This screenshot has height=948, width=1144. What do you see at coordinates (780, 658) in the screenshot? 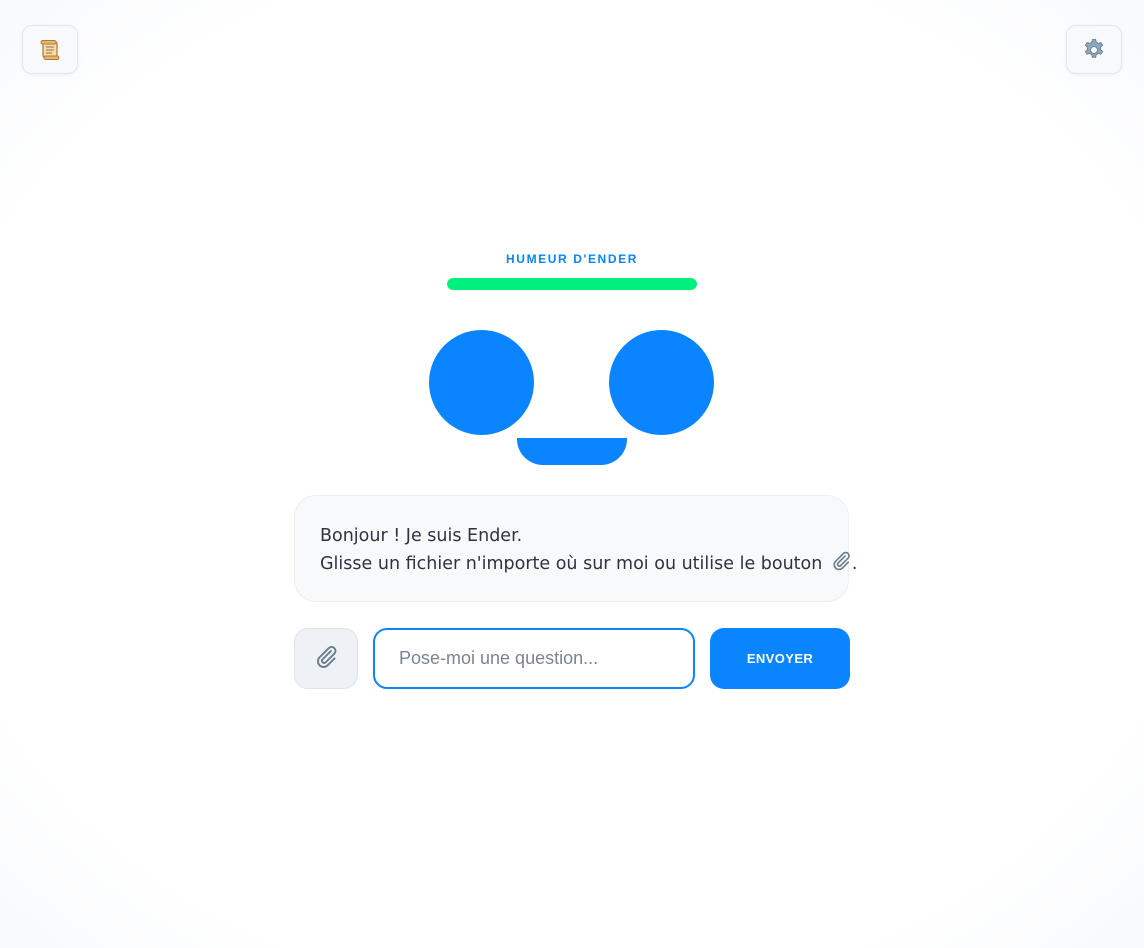
I see `send-button: ENVOYER` at bounding box center [780, 658].